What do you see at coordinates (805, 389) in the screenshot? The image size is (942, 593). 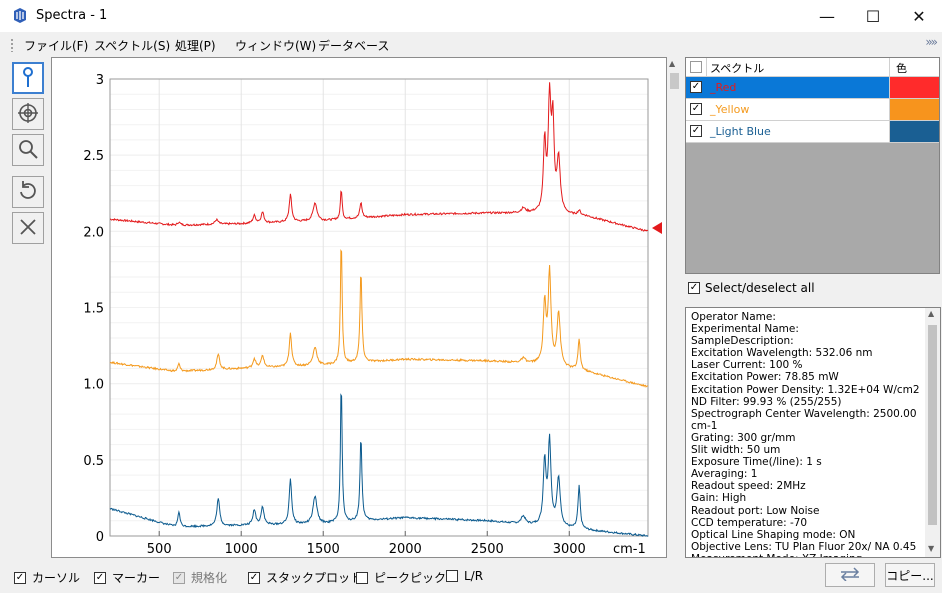 I see `info-line: Excitation Power Density: 1.32E+04 W/cm2` at bounding box center [805, 389].